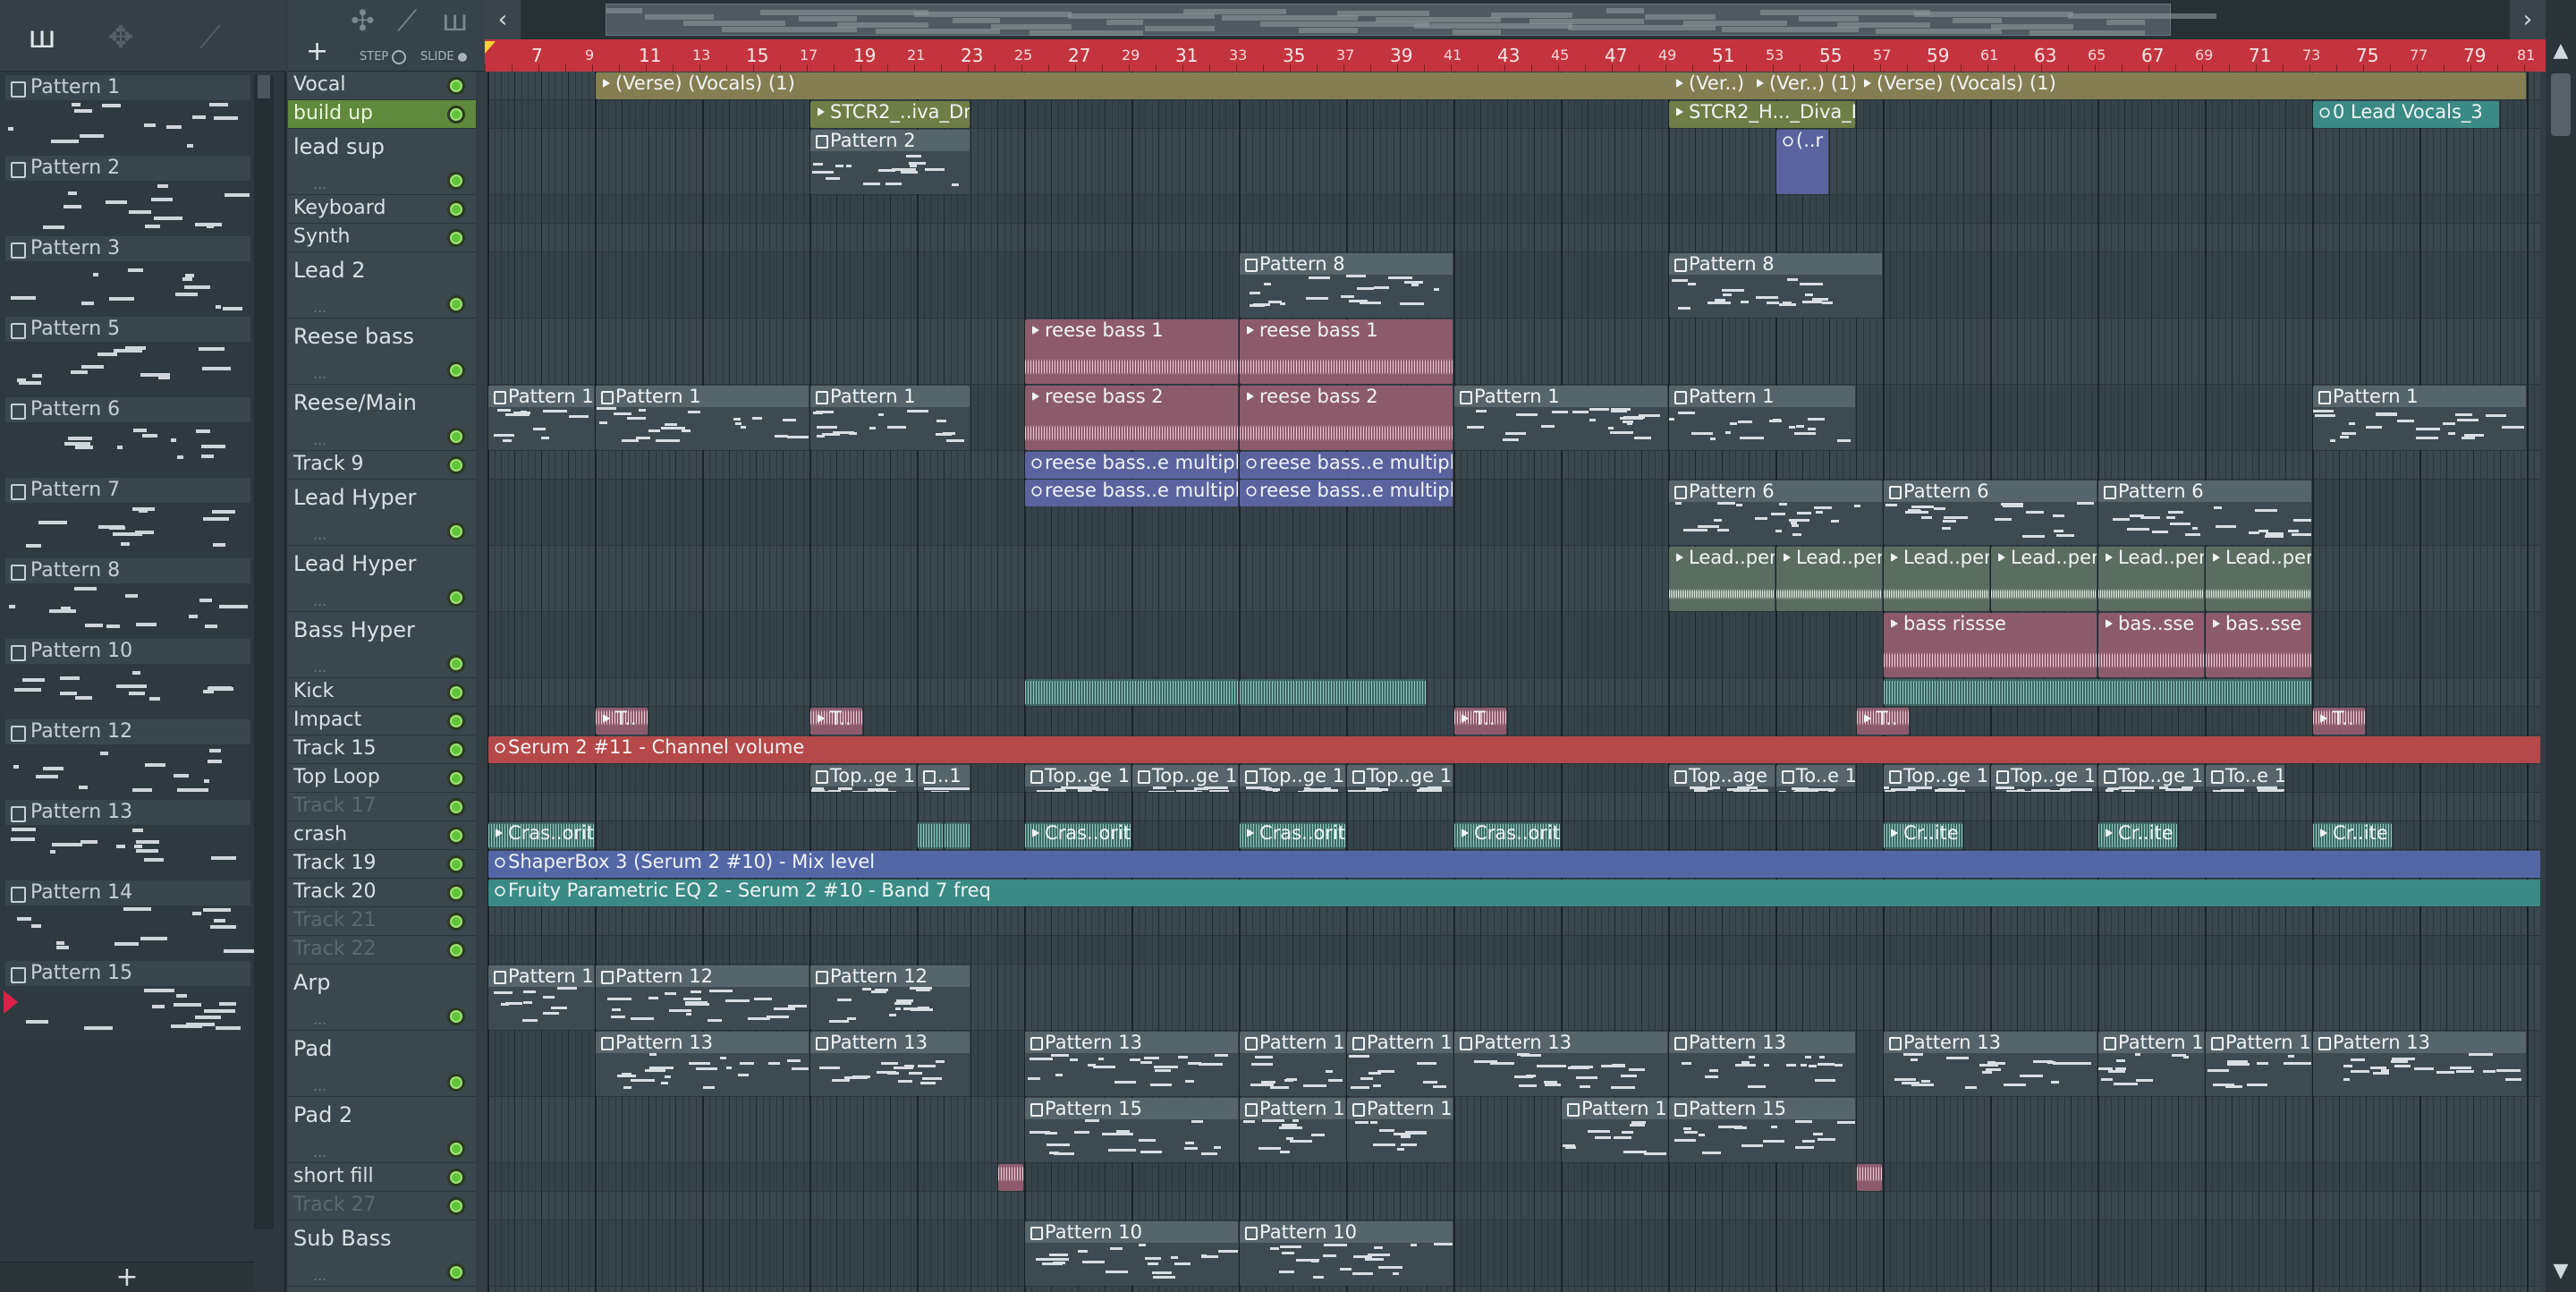  What do you see at coordinates (399, 57) in the screenshot?
I see `step-toggle` at bounding box center [399, 57].